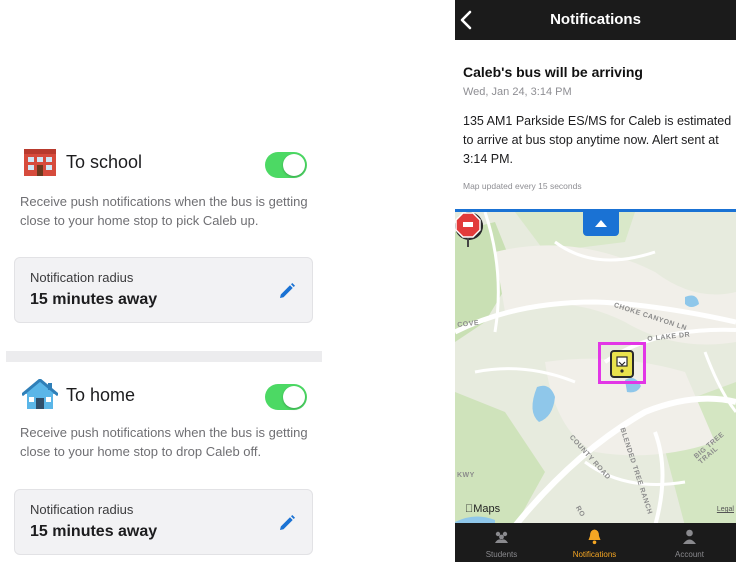 The image size is (736, 562). I want to click on to-home-toggle, so click(286, 397).